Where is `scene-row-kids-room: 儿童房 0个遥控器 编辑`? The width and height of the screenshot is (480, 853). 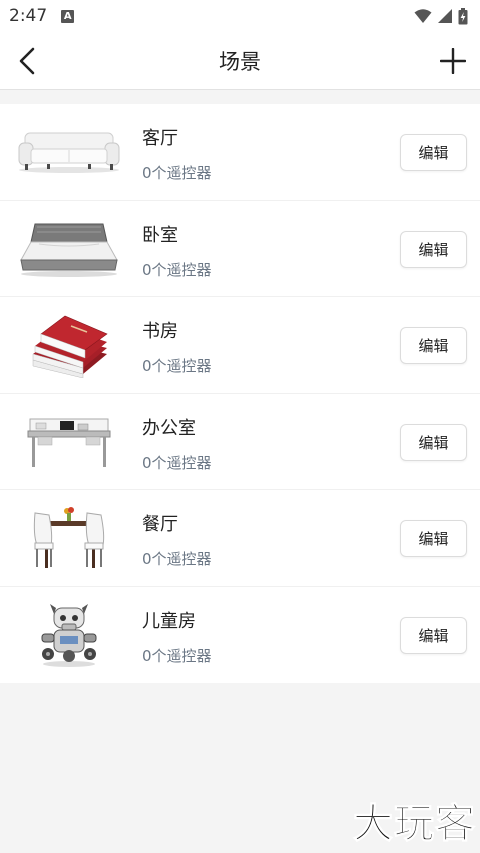
scene-row-kids-room: 儿童房 0个遥控器 编辑 is located at coordinates (240, 635).